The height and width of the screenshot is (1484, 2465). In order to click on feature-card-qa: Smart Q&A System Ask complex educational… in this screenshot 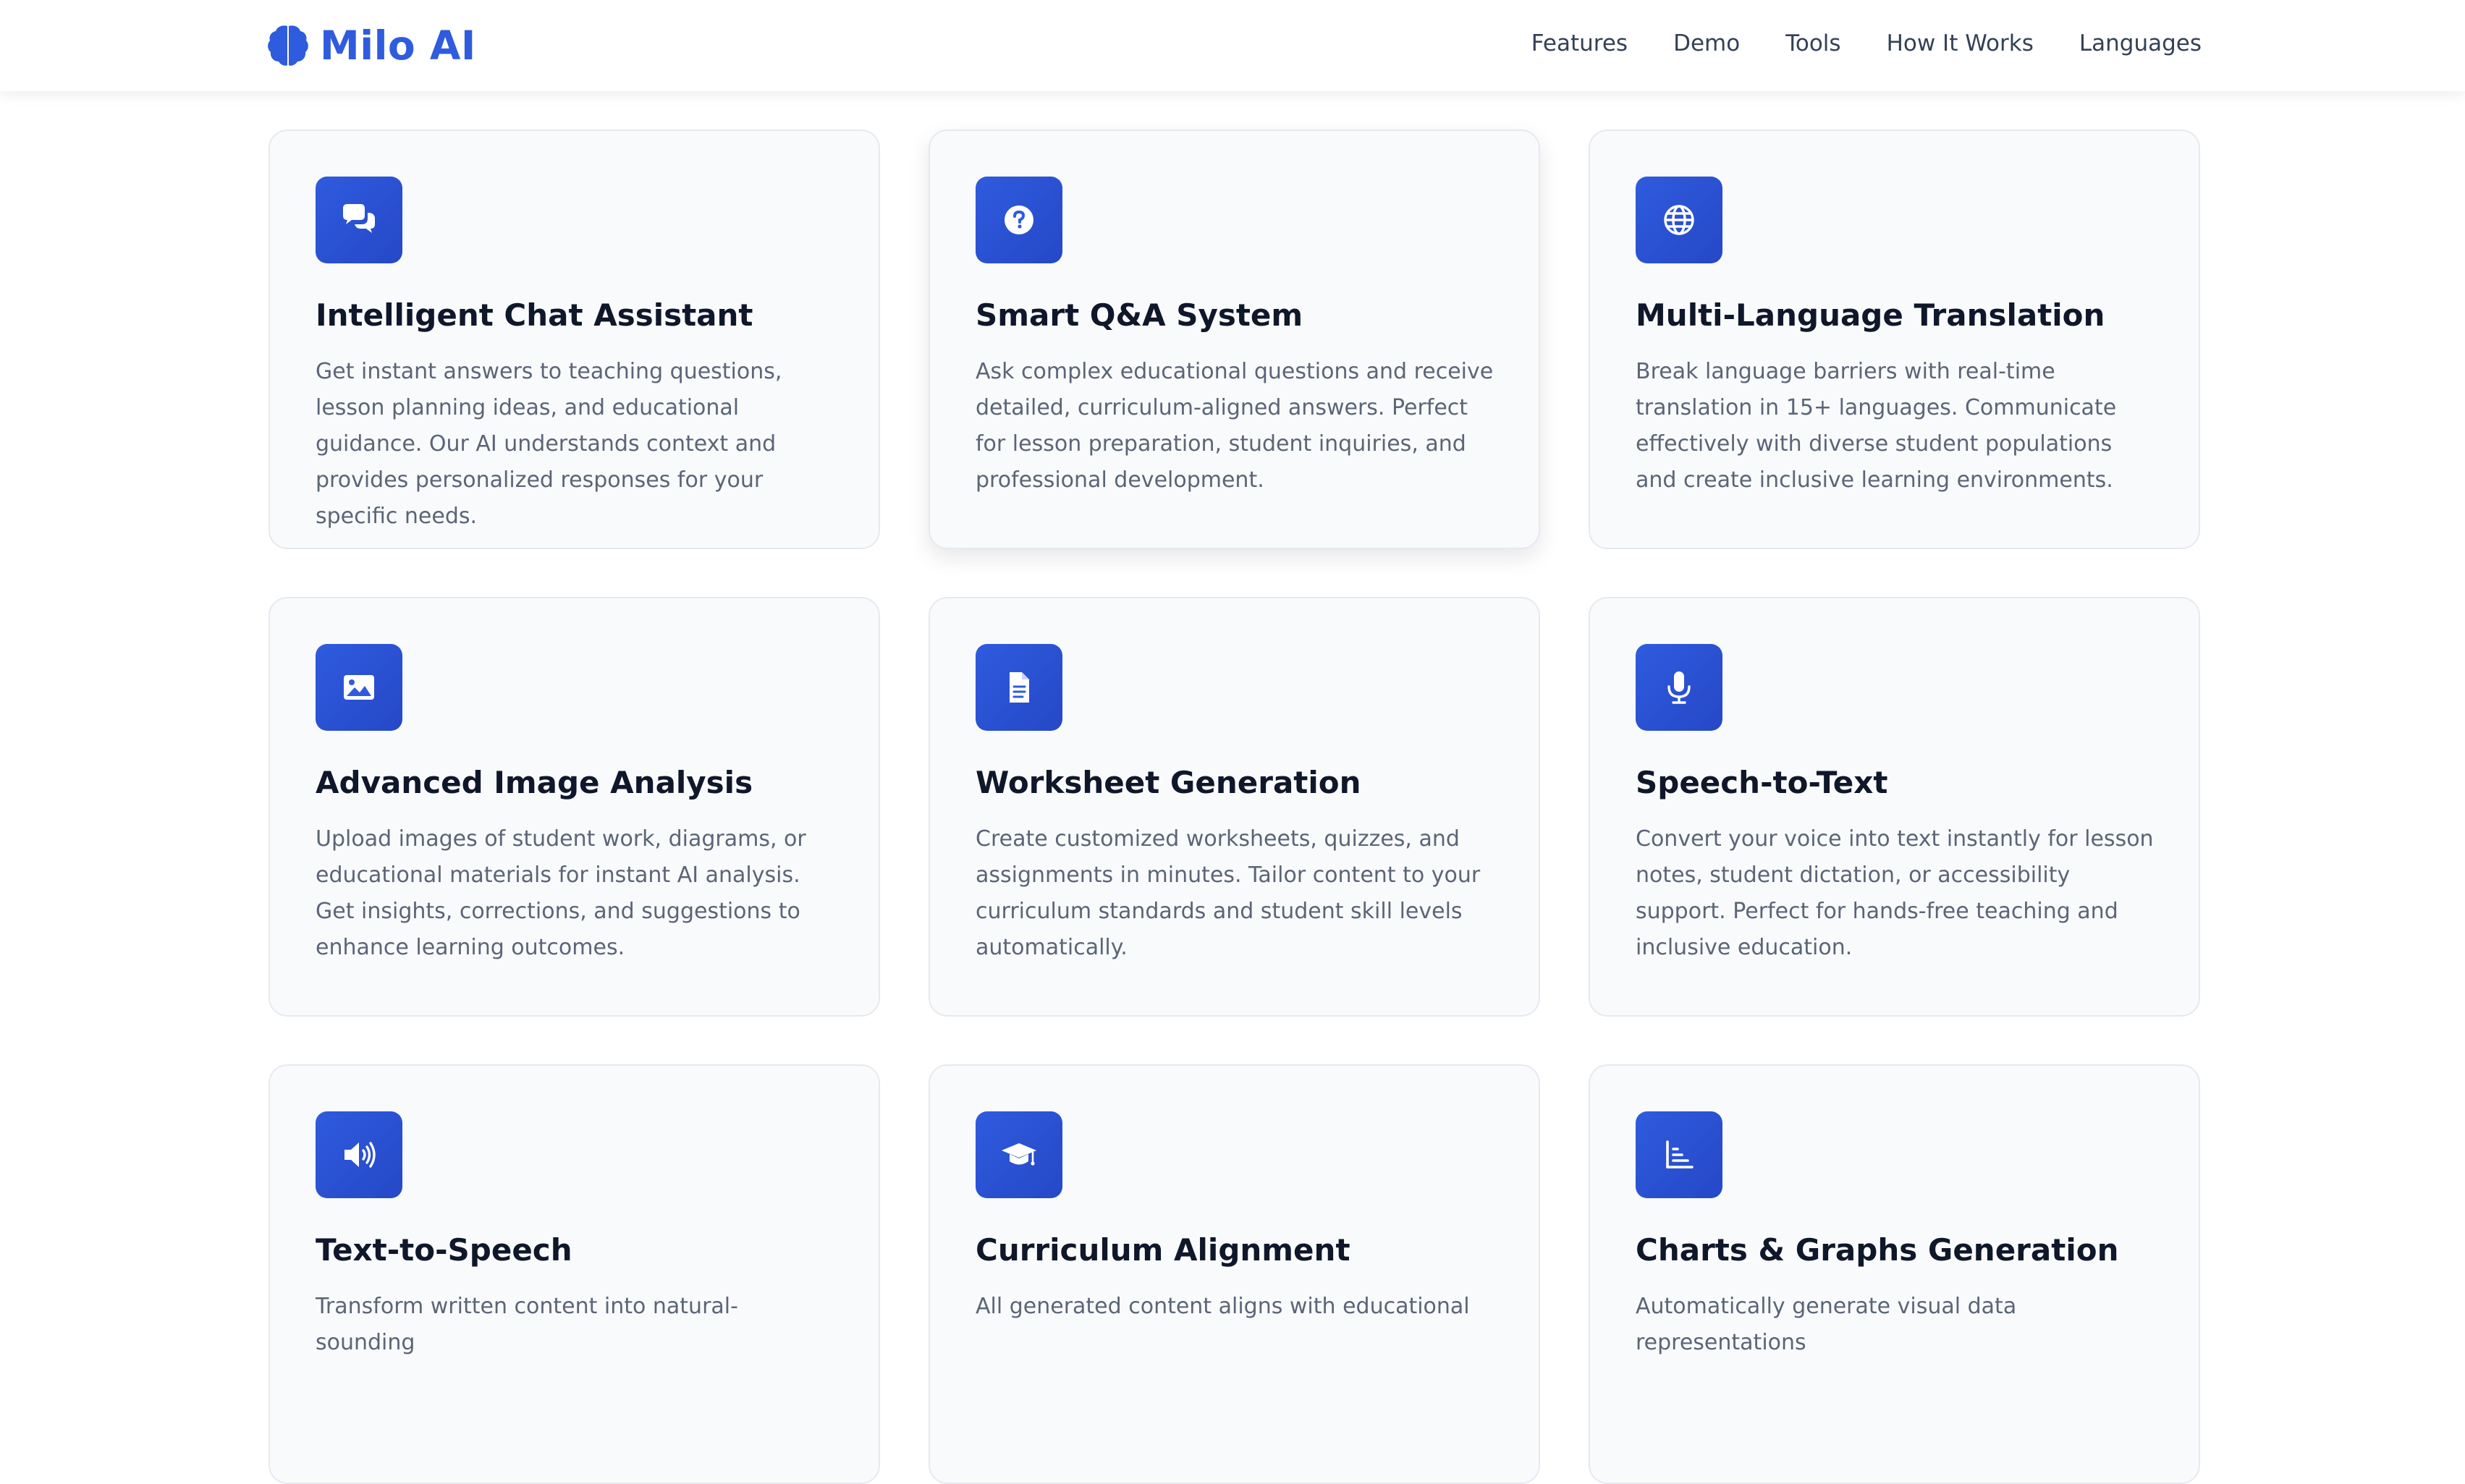, I will do `click(1234, 339)`.